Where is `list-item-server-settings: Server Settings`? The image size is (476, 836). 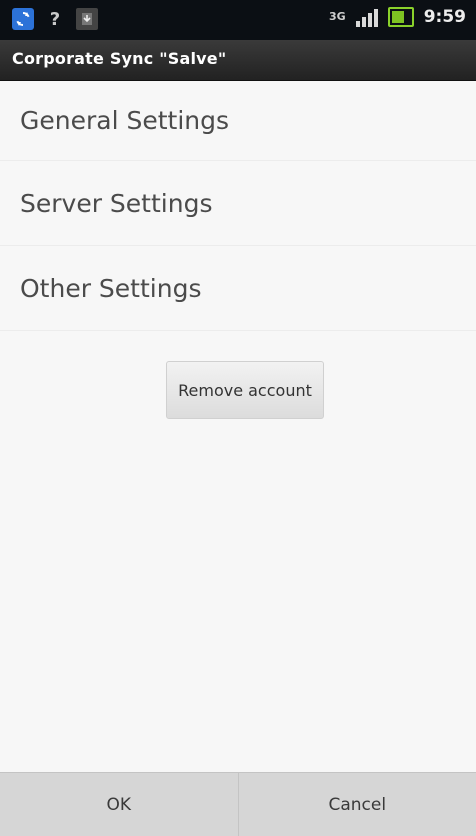 list-item-server-settings: Server Settings is located at coordinates (238, 203).